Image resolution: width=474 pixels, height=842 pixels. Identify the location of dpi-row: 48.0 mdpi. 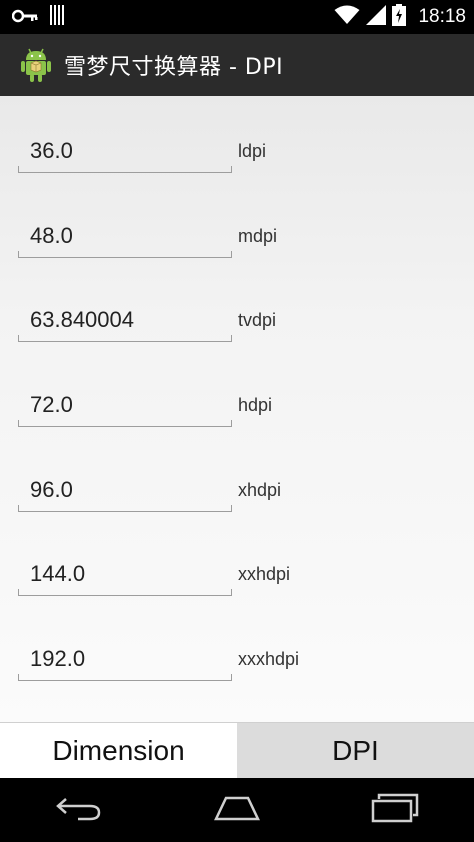
(238, 241).